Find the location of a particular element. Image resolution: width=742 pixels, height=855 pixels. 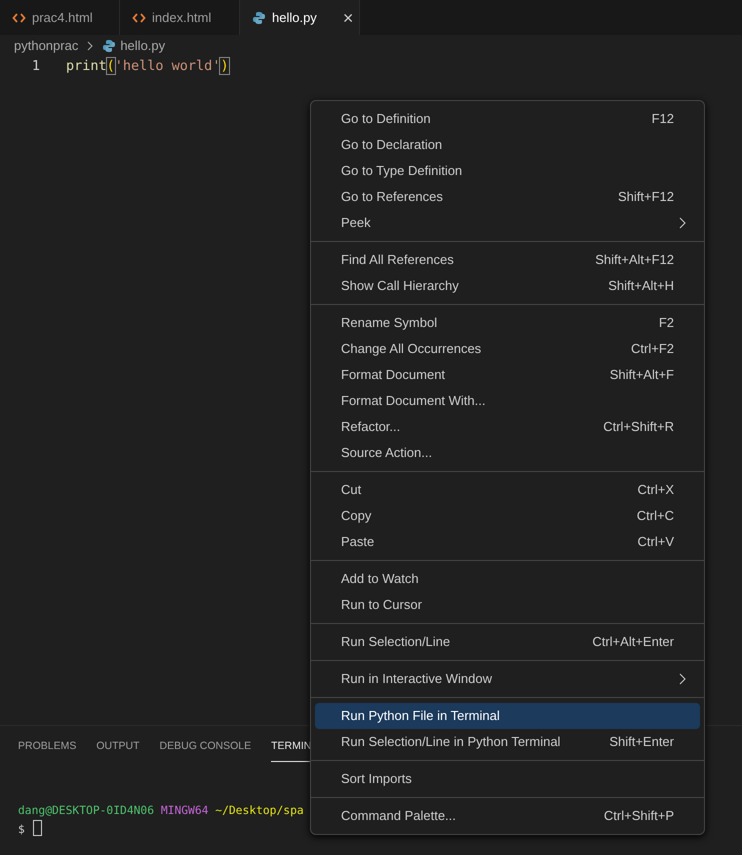

shortcut-label: Ctrl+C is located at coordinates (655, 516).